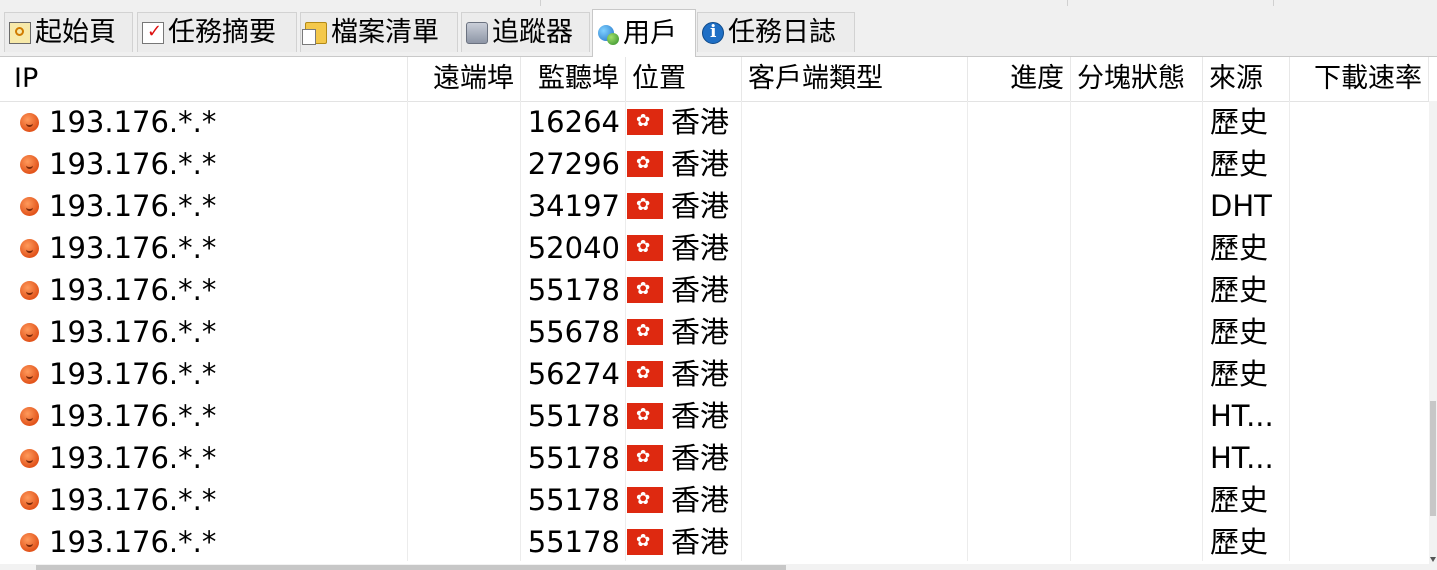  I want to click on vertical-scrollbar-thumb, so click(1433, 458).